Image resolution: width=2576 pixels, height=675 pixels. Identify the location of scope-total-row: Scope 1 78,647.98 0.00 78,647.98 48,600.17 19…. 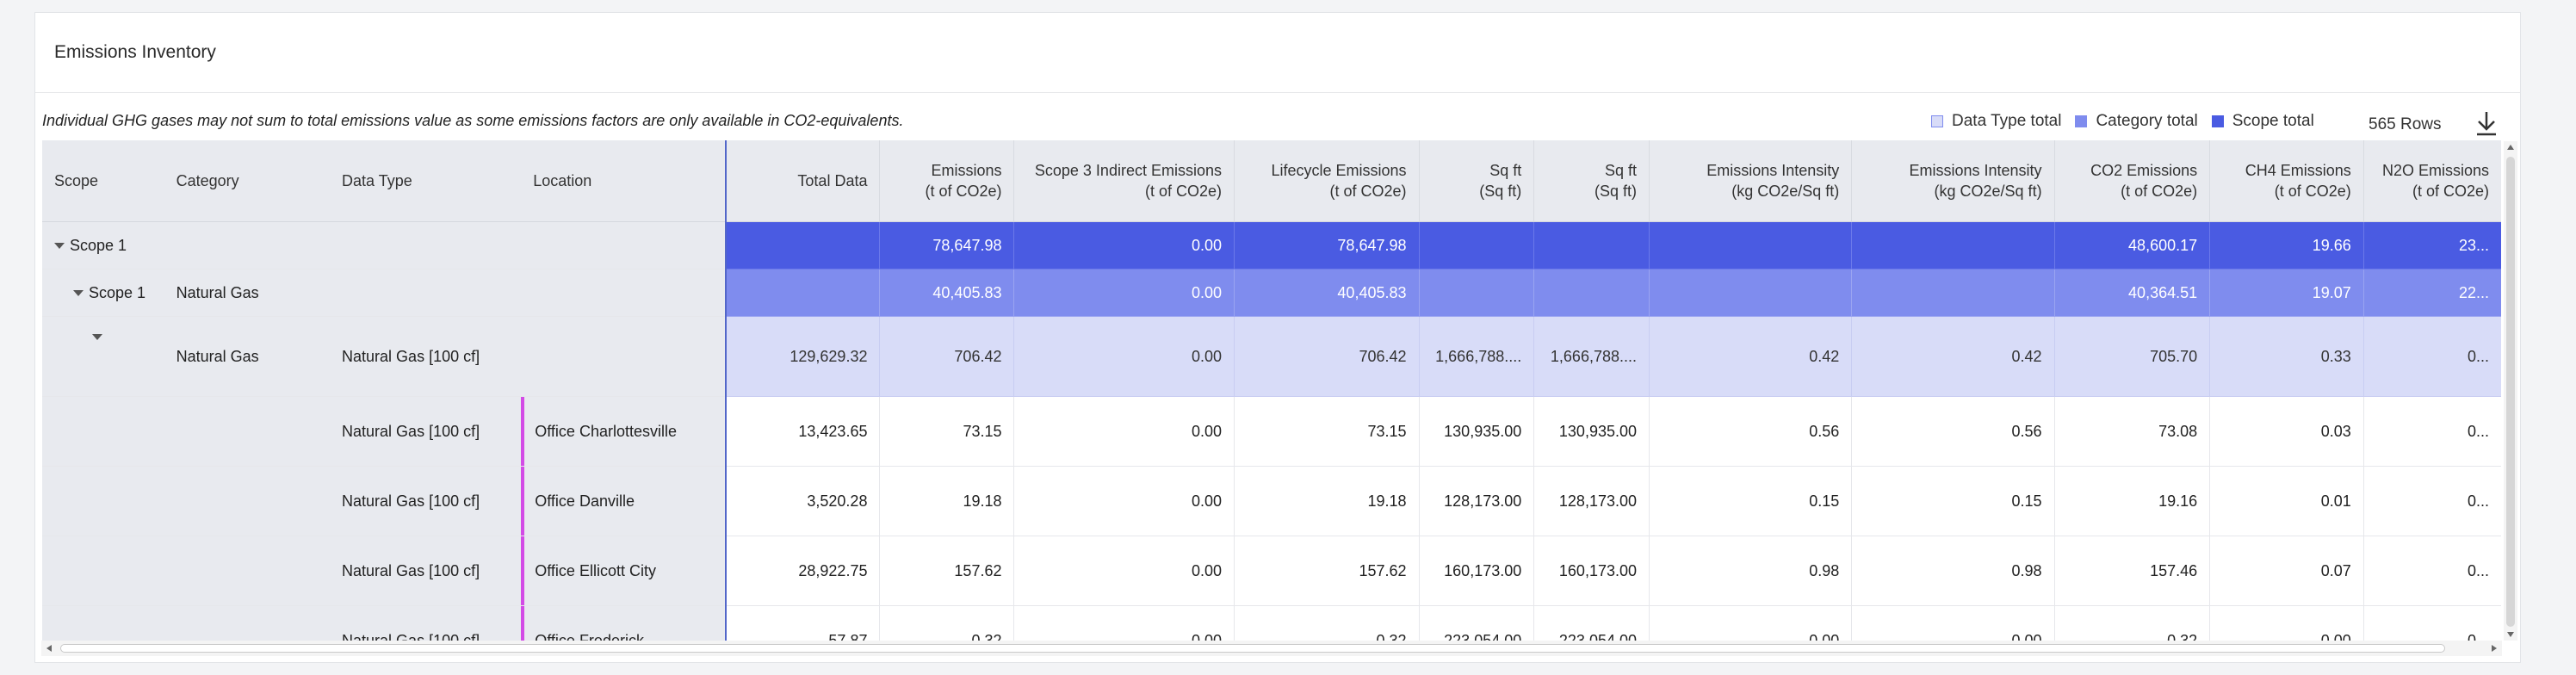
(1271, 245).